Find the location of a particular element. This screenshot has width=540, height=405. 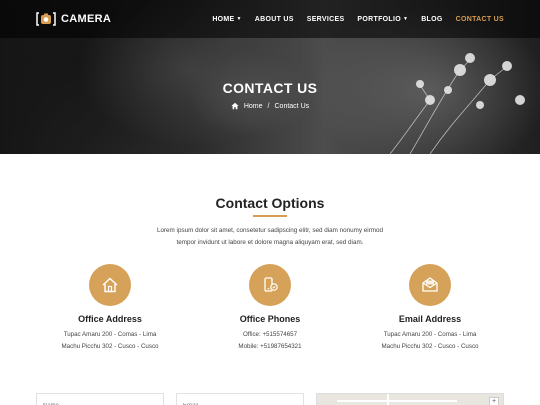

title-underline is located at coordinates (270, 216).